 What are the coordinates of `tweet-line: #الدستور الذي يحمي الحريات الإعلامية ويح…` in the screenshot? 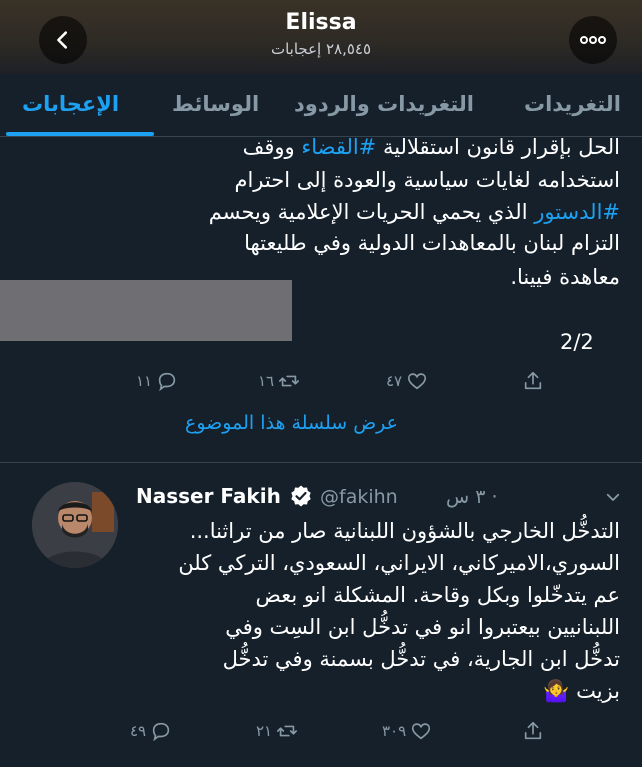 It's located at (414, 212).